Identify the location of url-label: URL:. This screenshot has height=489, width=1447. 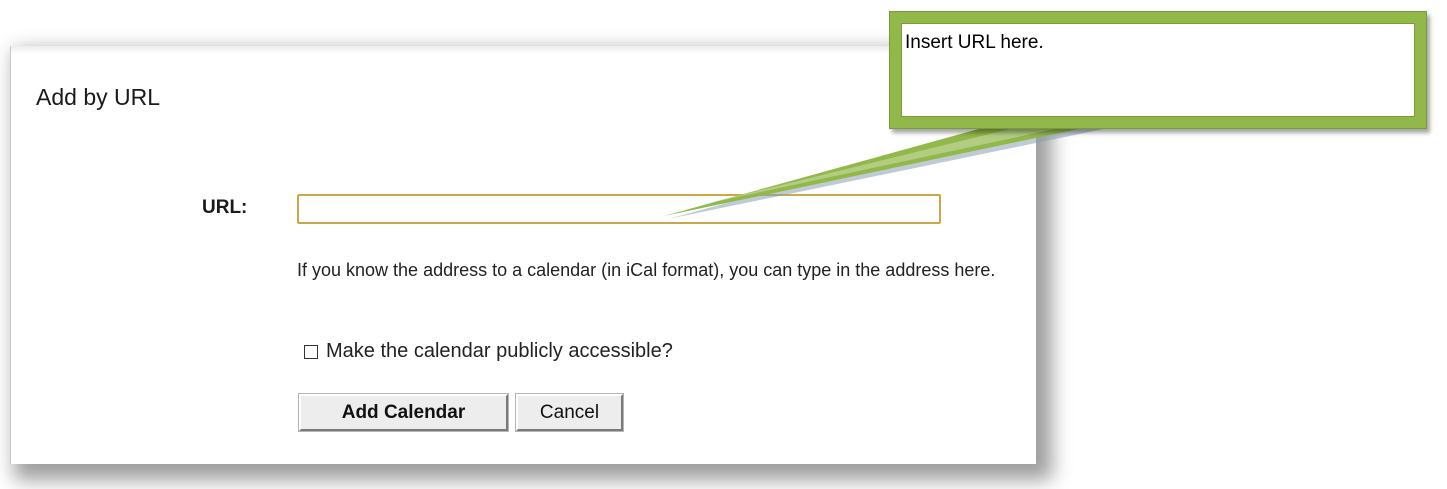
(225, 207).